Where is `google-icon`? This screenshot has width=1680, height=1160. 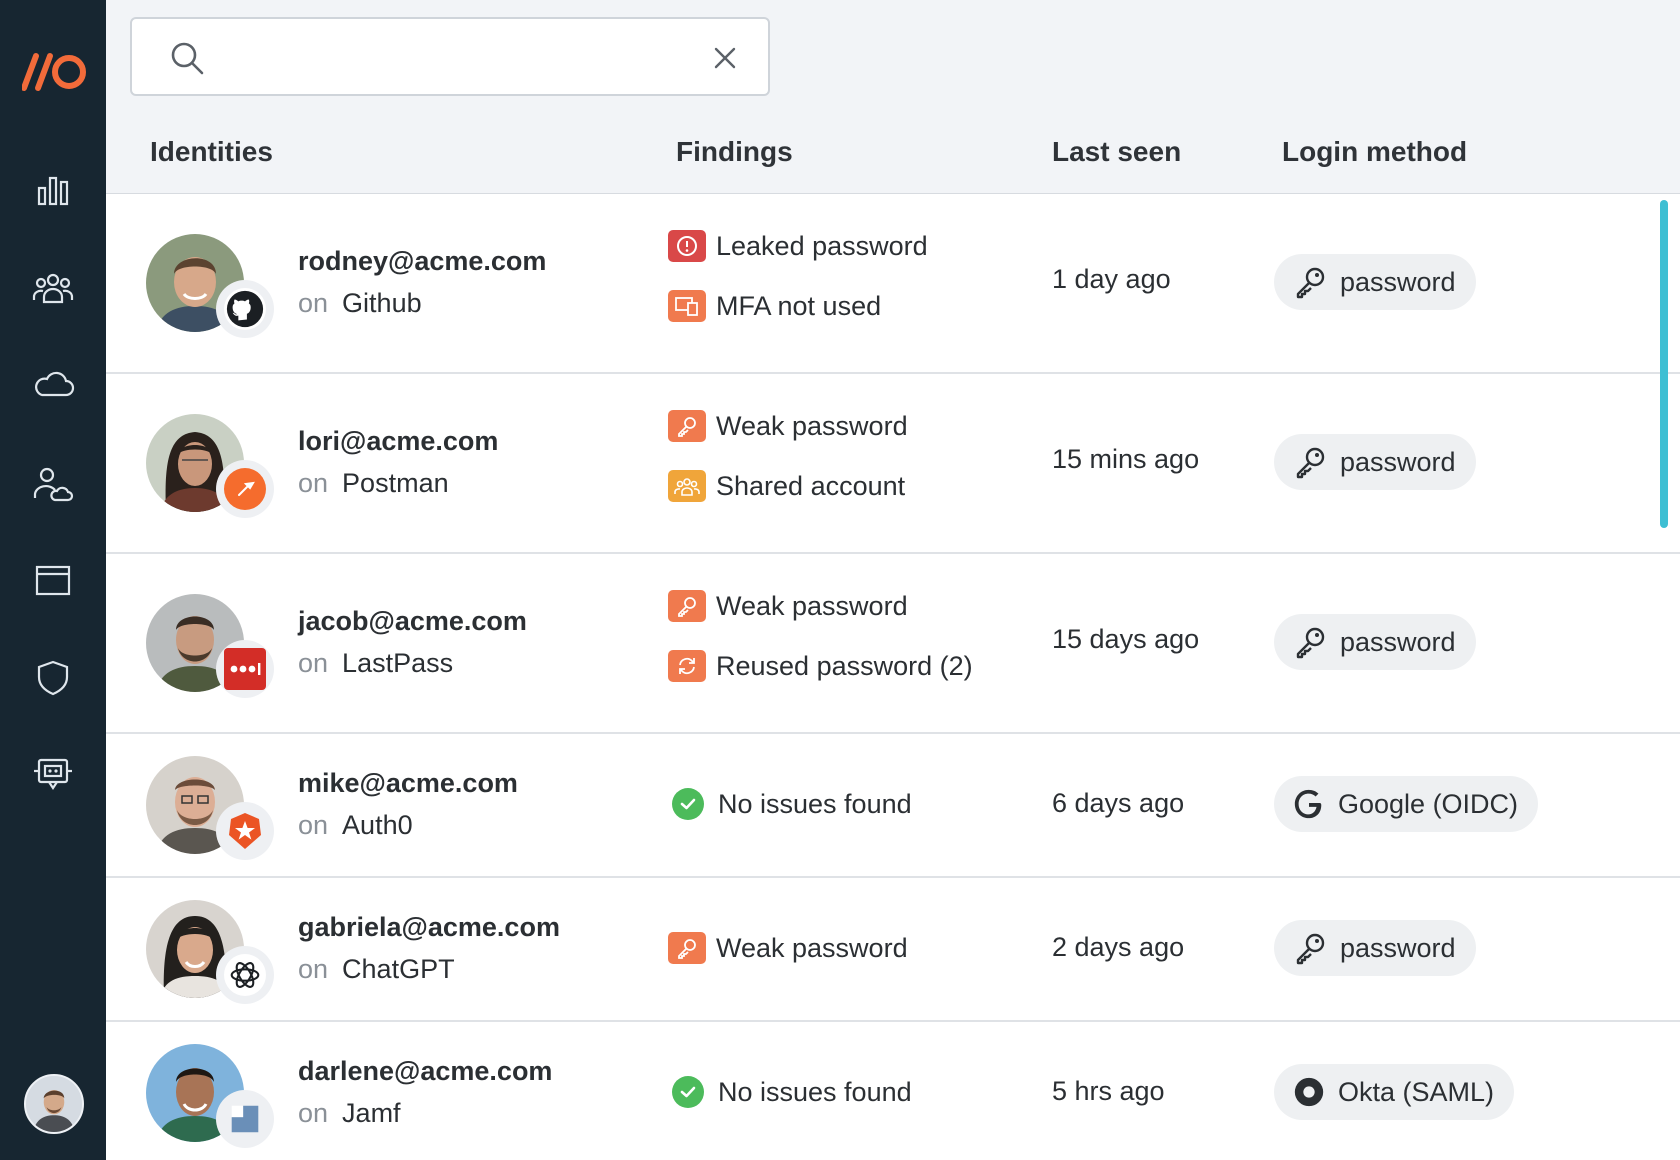 google-icon is located at coordinates (1308, 804).